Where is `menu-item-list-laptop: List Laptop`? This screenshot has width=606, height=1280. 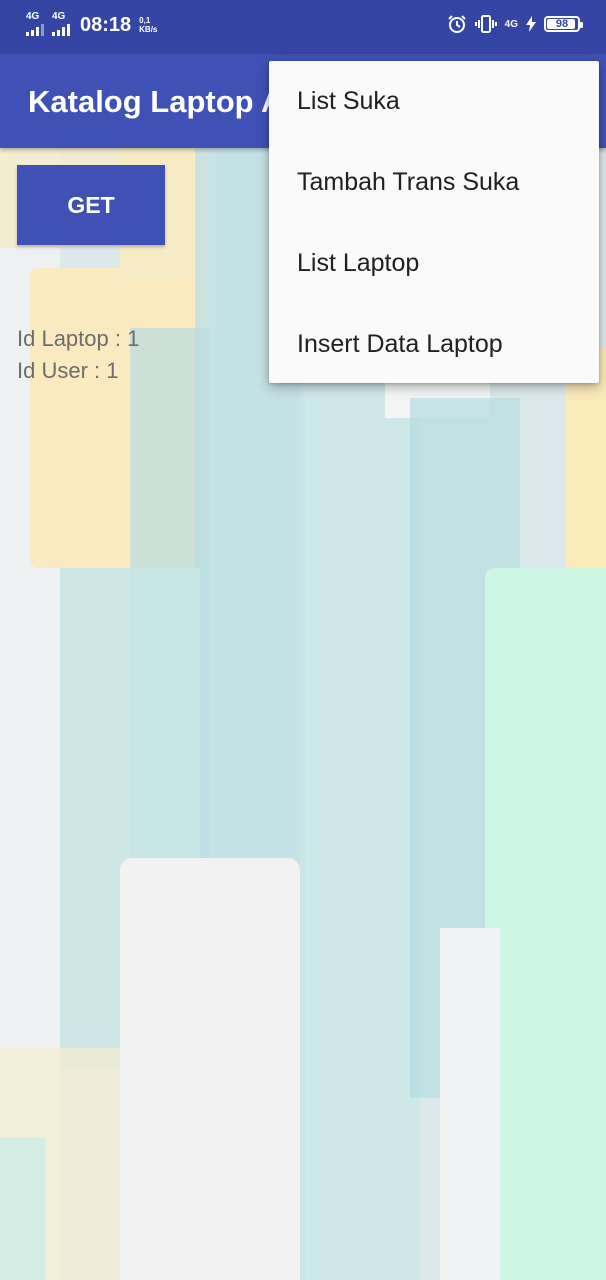
menu-item-list-laptop: List Laptop is located at coordinates (434, 263).